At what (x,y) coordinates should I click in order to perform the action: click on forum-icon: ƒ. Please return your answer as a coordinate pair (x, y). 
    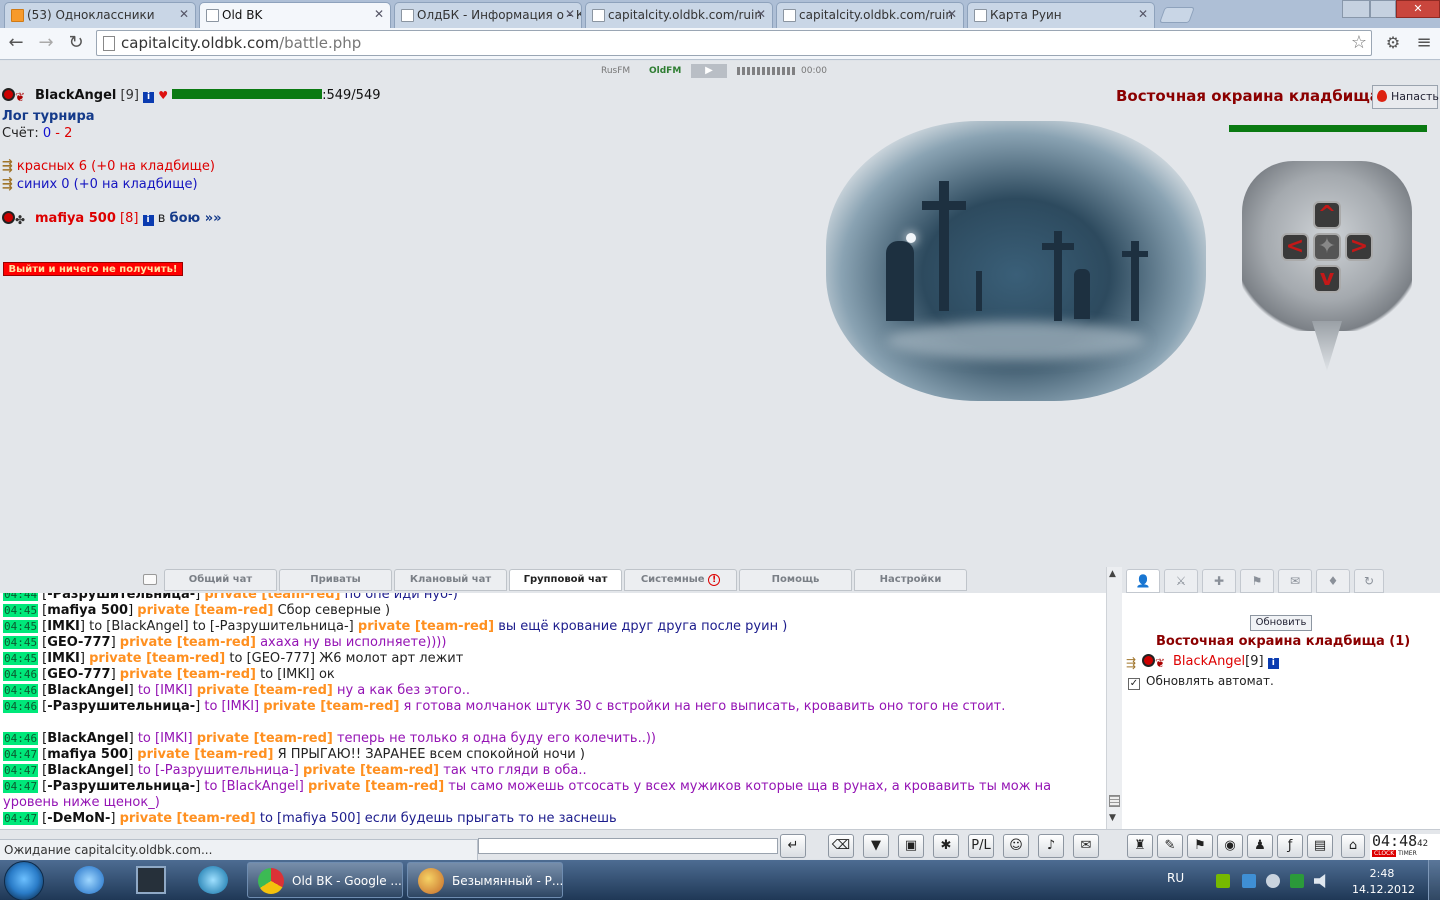
    Looking at the image, I should click on (1290, 846).